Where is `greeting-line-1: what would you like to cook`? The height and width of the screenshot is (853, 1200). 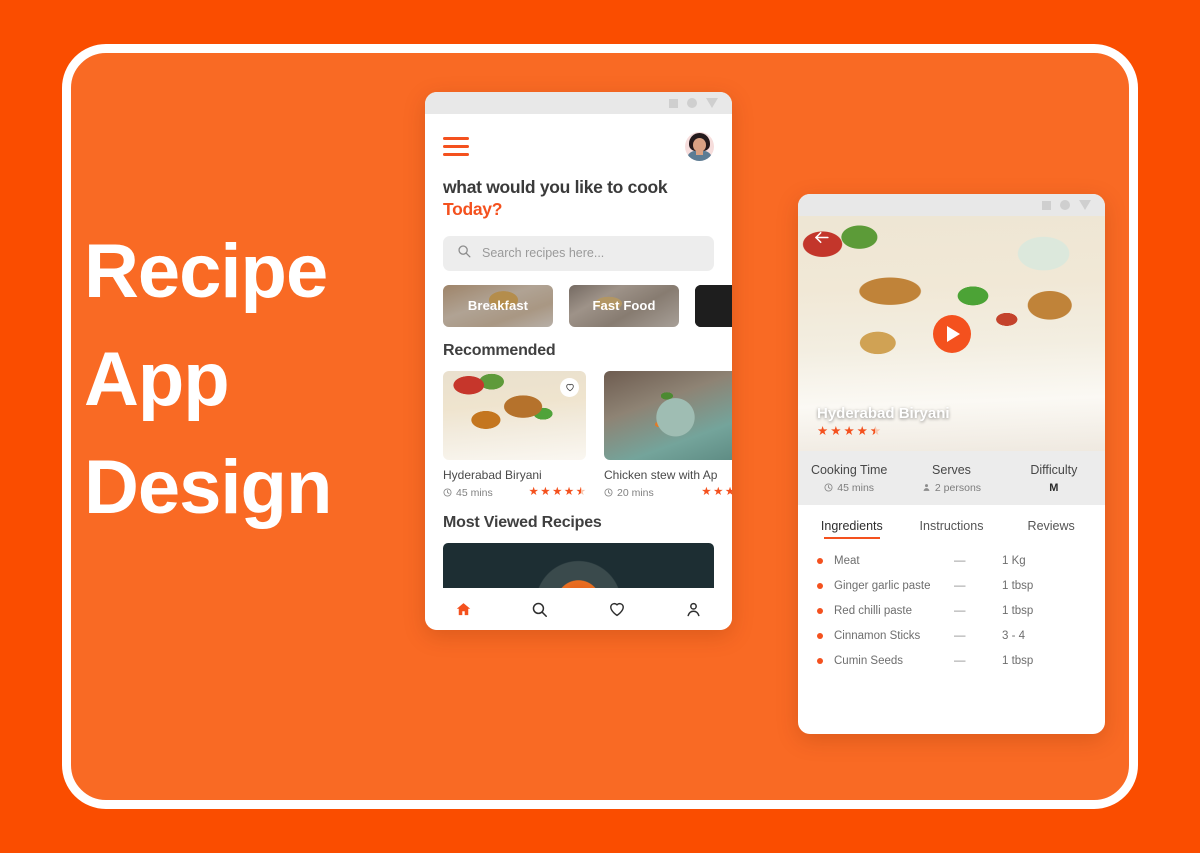 greeting-line-1: what would you like to cook is located at coordinates (555, 187).